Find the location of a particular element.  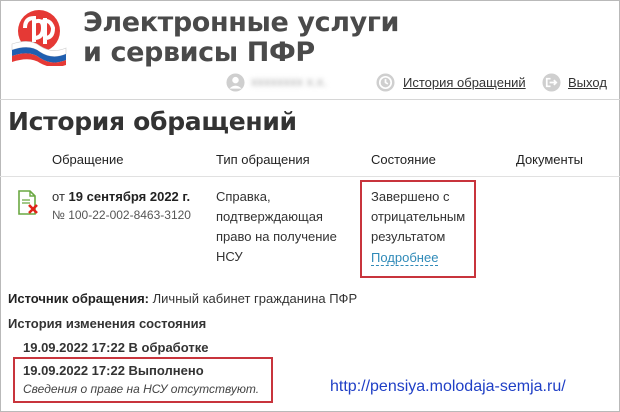

request-source-label: Источник обращения: is located at coordinates (78, 298).